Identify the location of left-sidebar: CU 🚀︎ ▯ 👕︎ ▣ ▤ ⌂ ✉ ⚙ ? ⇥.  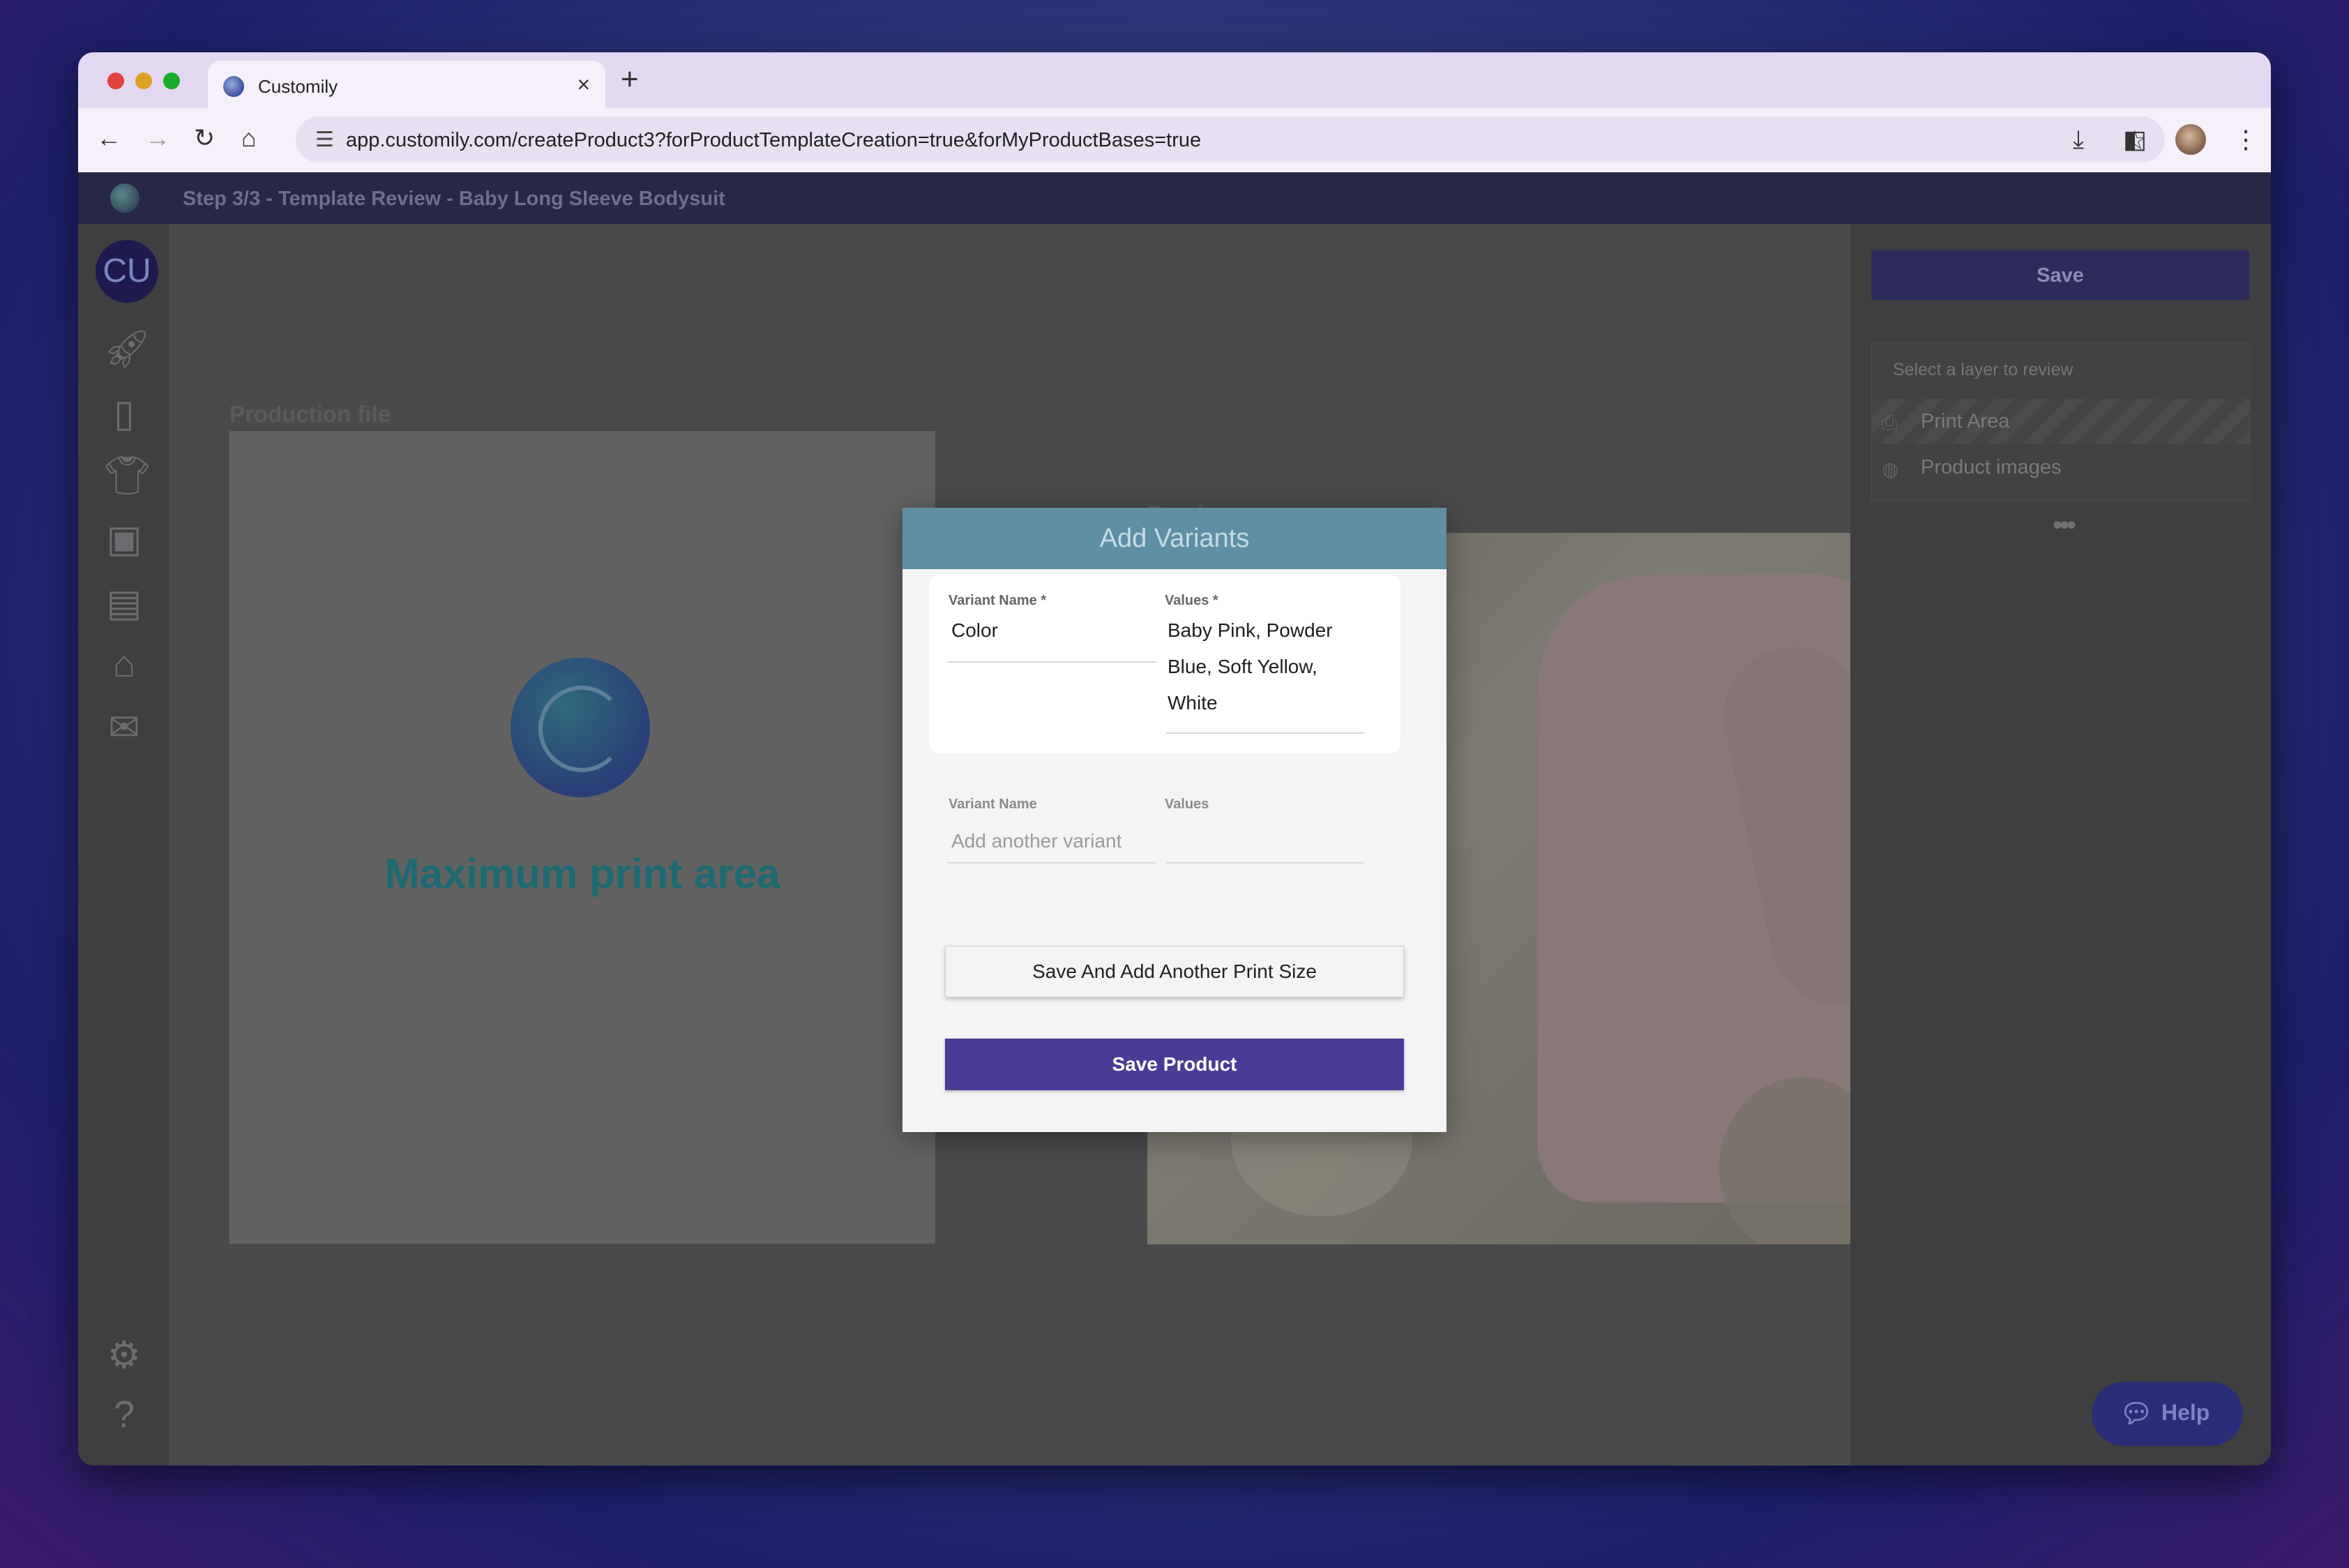
(124, 844).